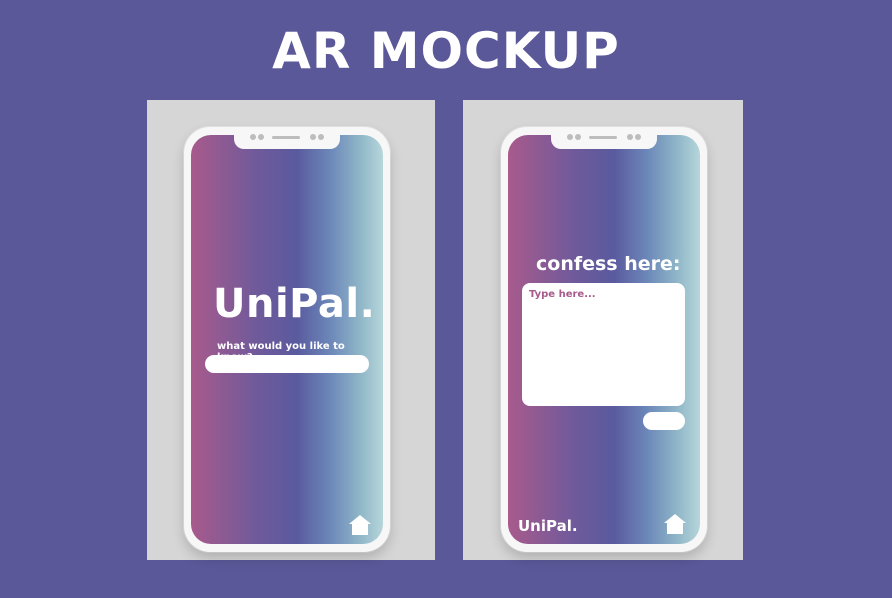 This screenshot has width=892, height=598. Describe the element at coordinates (287, 364) in the screenshot. I see `search-input` at that location.